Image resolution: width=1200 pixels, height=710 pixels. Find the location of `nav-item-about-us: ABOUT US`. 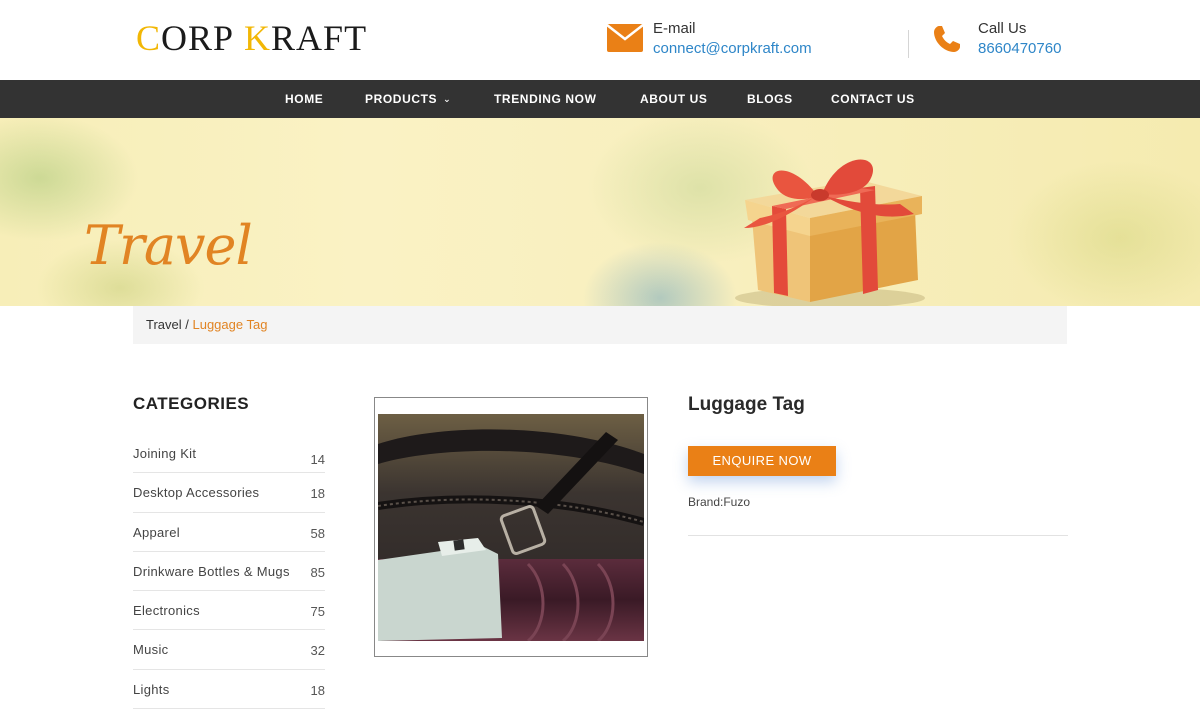

nav-item-about-us: ABOUT US is located at coordinates (673, 99).